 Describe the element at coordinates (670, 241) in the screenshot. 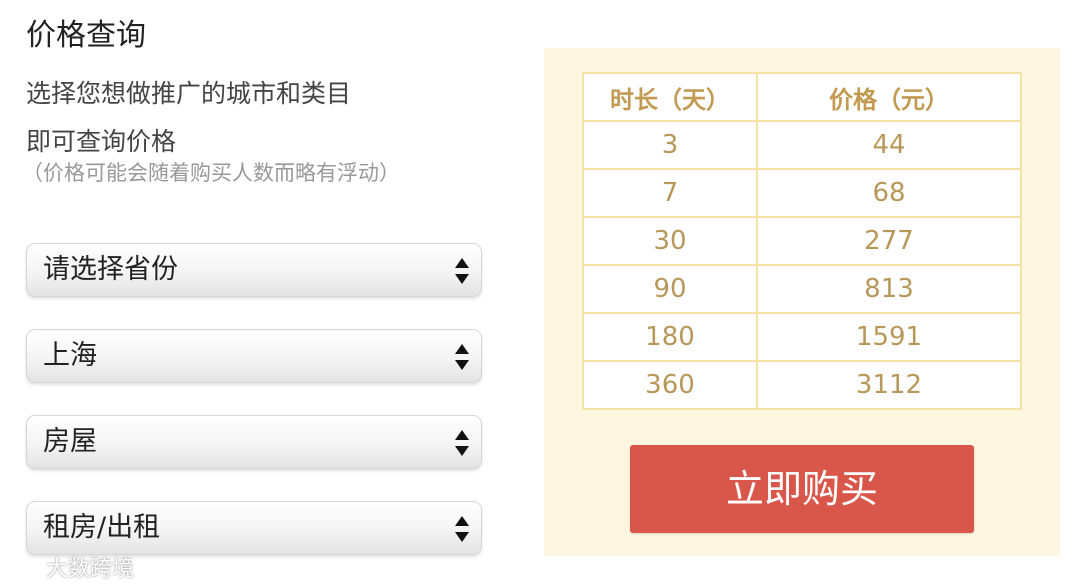

I see `days-cell: 30` at that location.